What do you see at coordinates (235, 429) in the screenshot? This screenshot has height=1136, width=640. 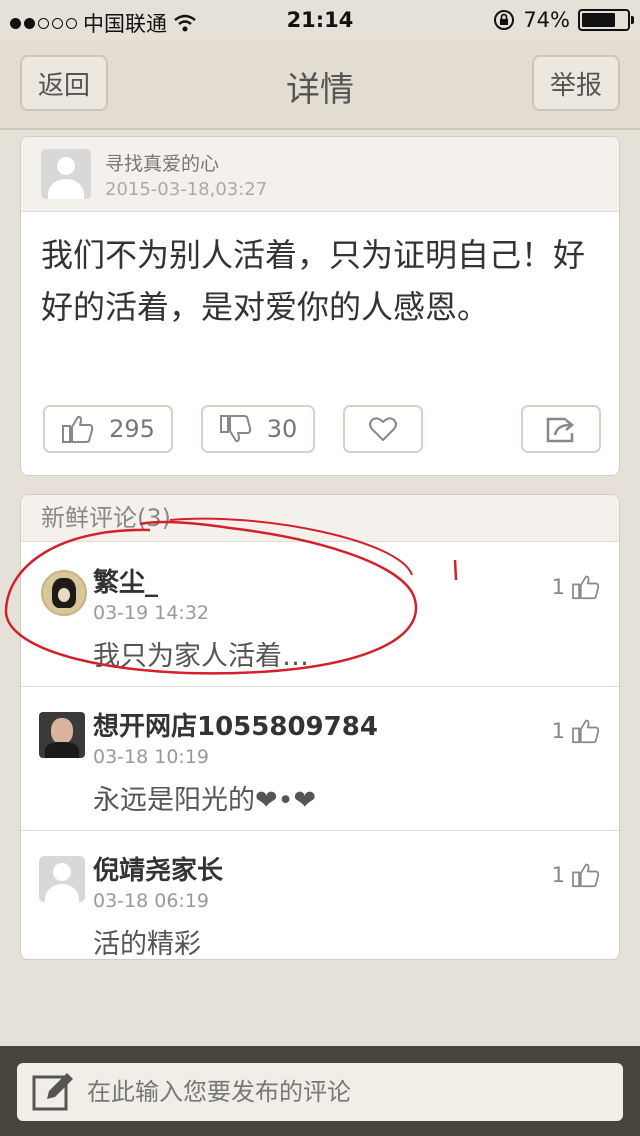 I see `thumbs-down-icon` at bounding box center [235, 429].